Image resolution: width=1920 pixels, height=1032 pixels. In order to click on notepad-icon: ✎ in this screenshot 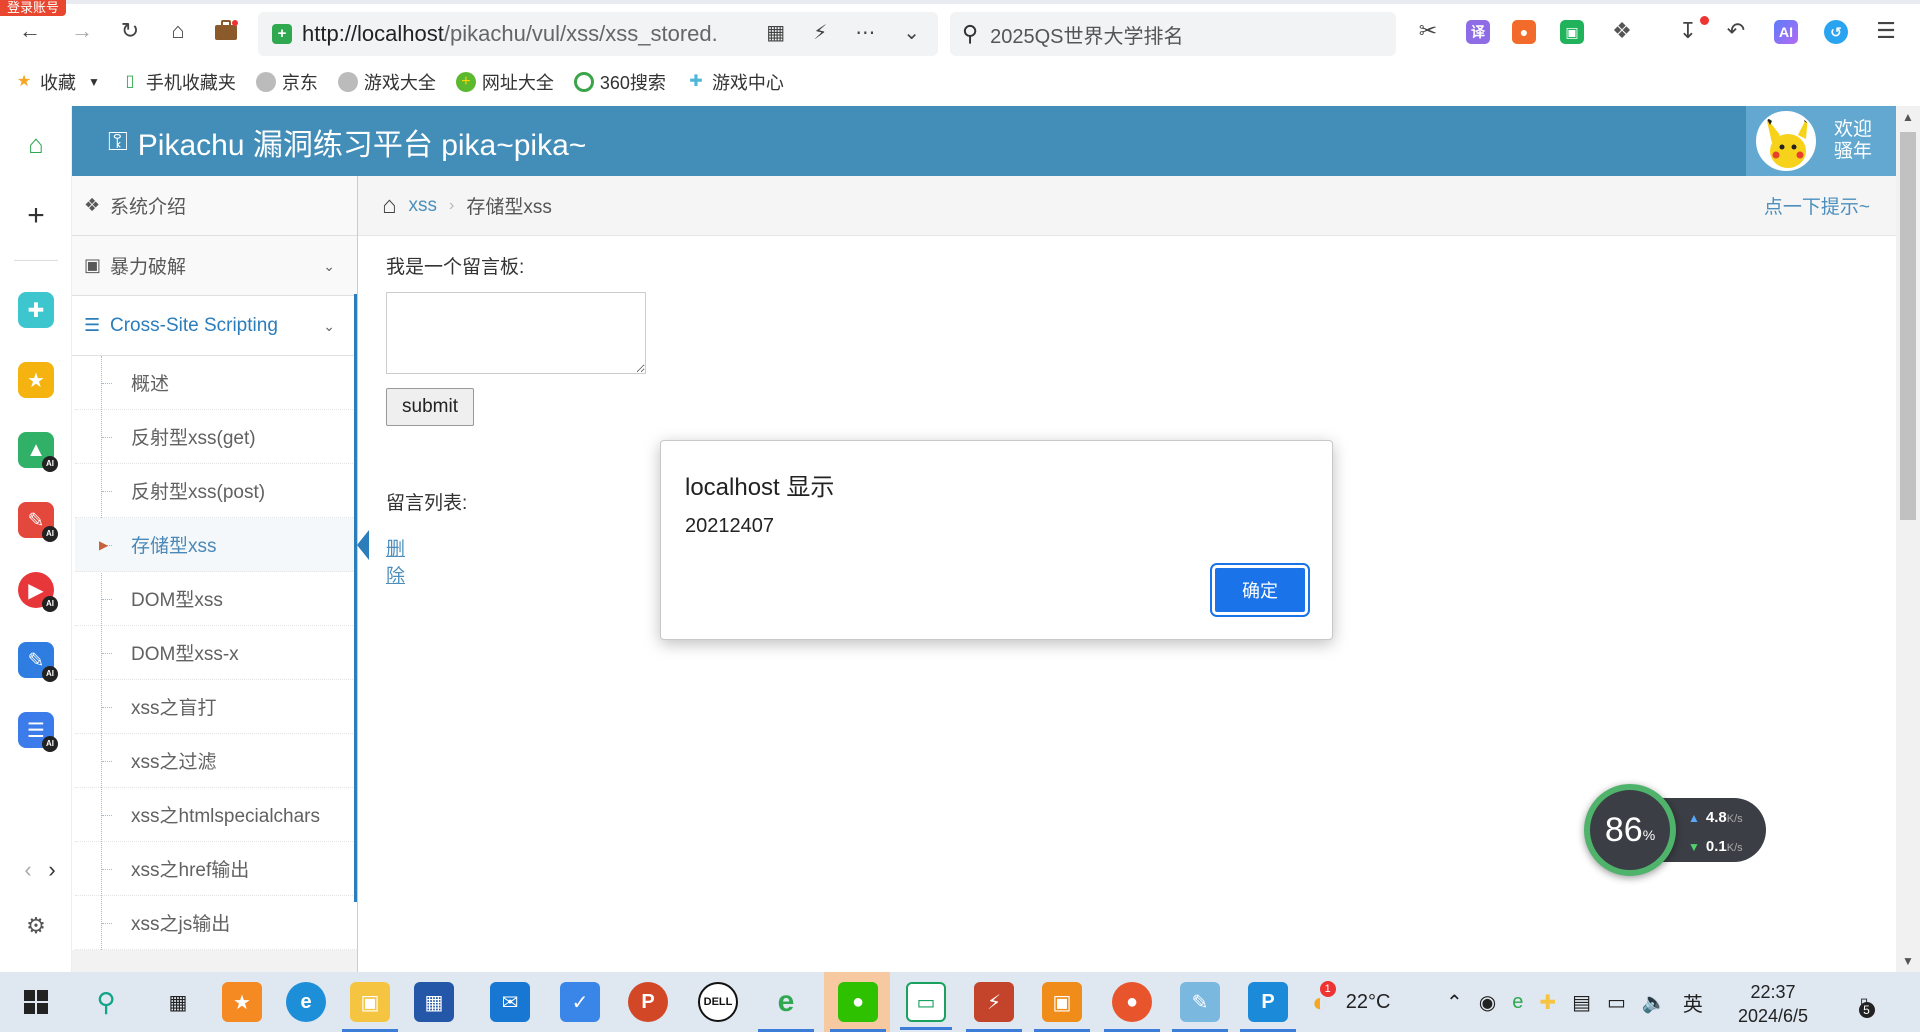, I will do `click(1200, 1007)`.